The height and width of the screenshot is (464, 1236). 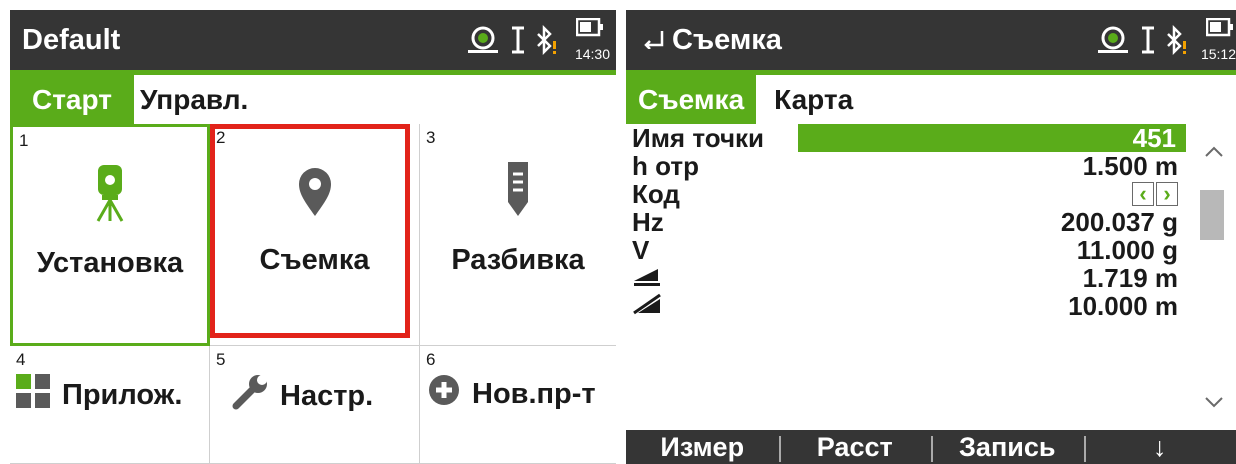 What do you see at coordinates (1130, 277) in the screenshot?
I see `field-value: 1.719 m` at bounding box center [1130, 277].